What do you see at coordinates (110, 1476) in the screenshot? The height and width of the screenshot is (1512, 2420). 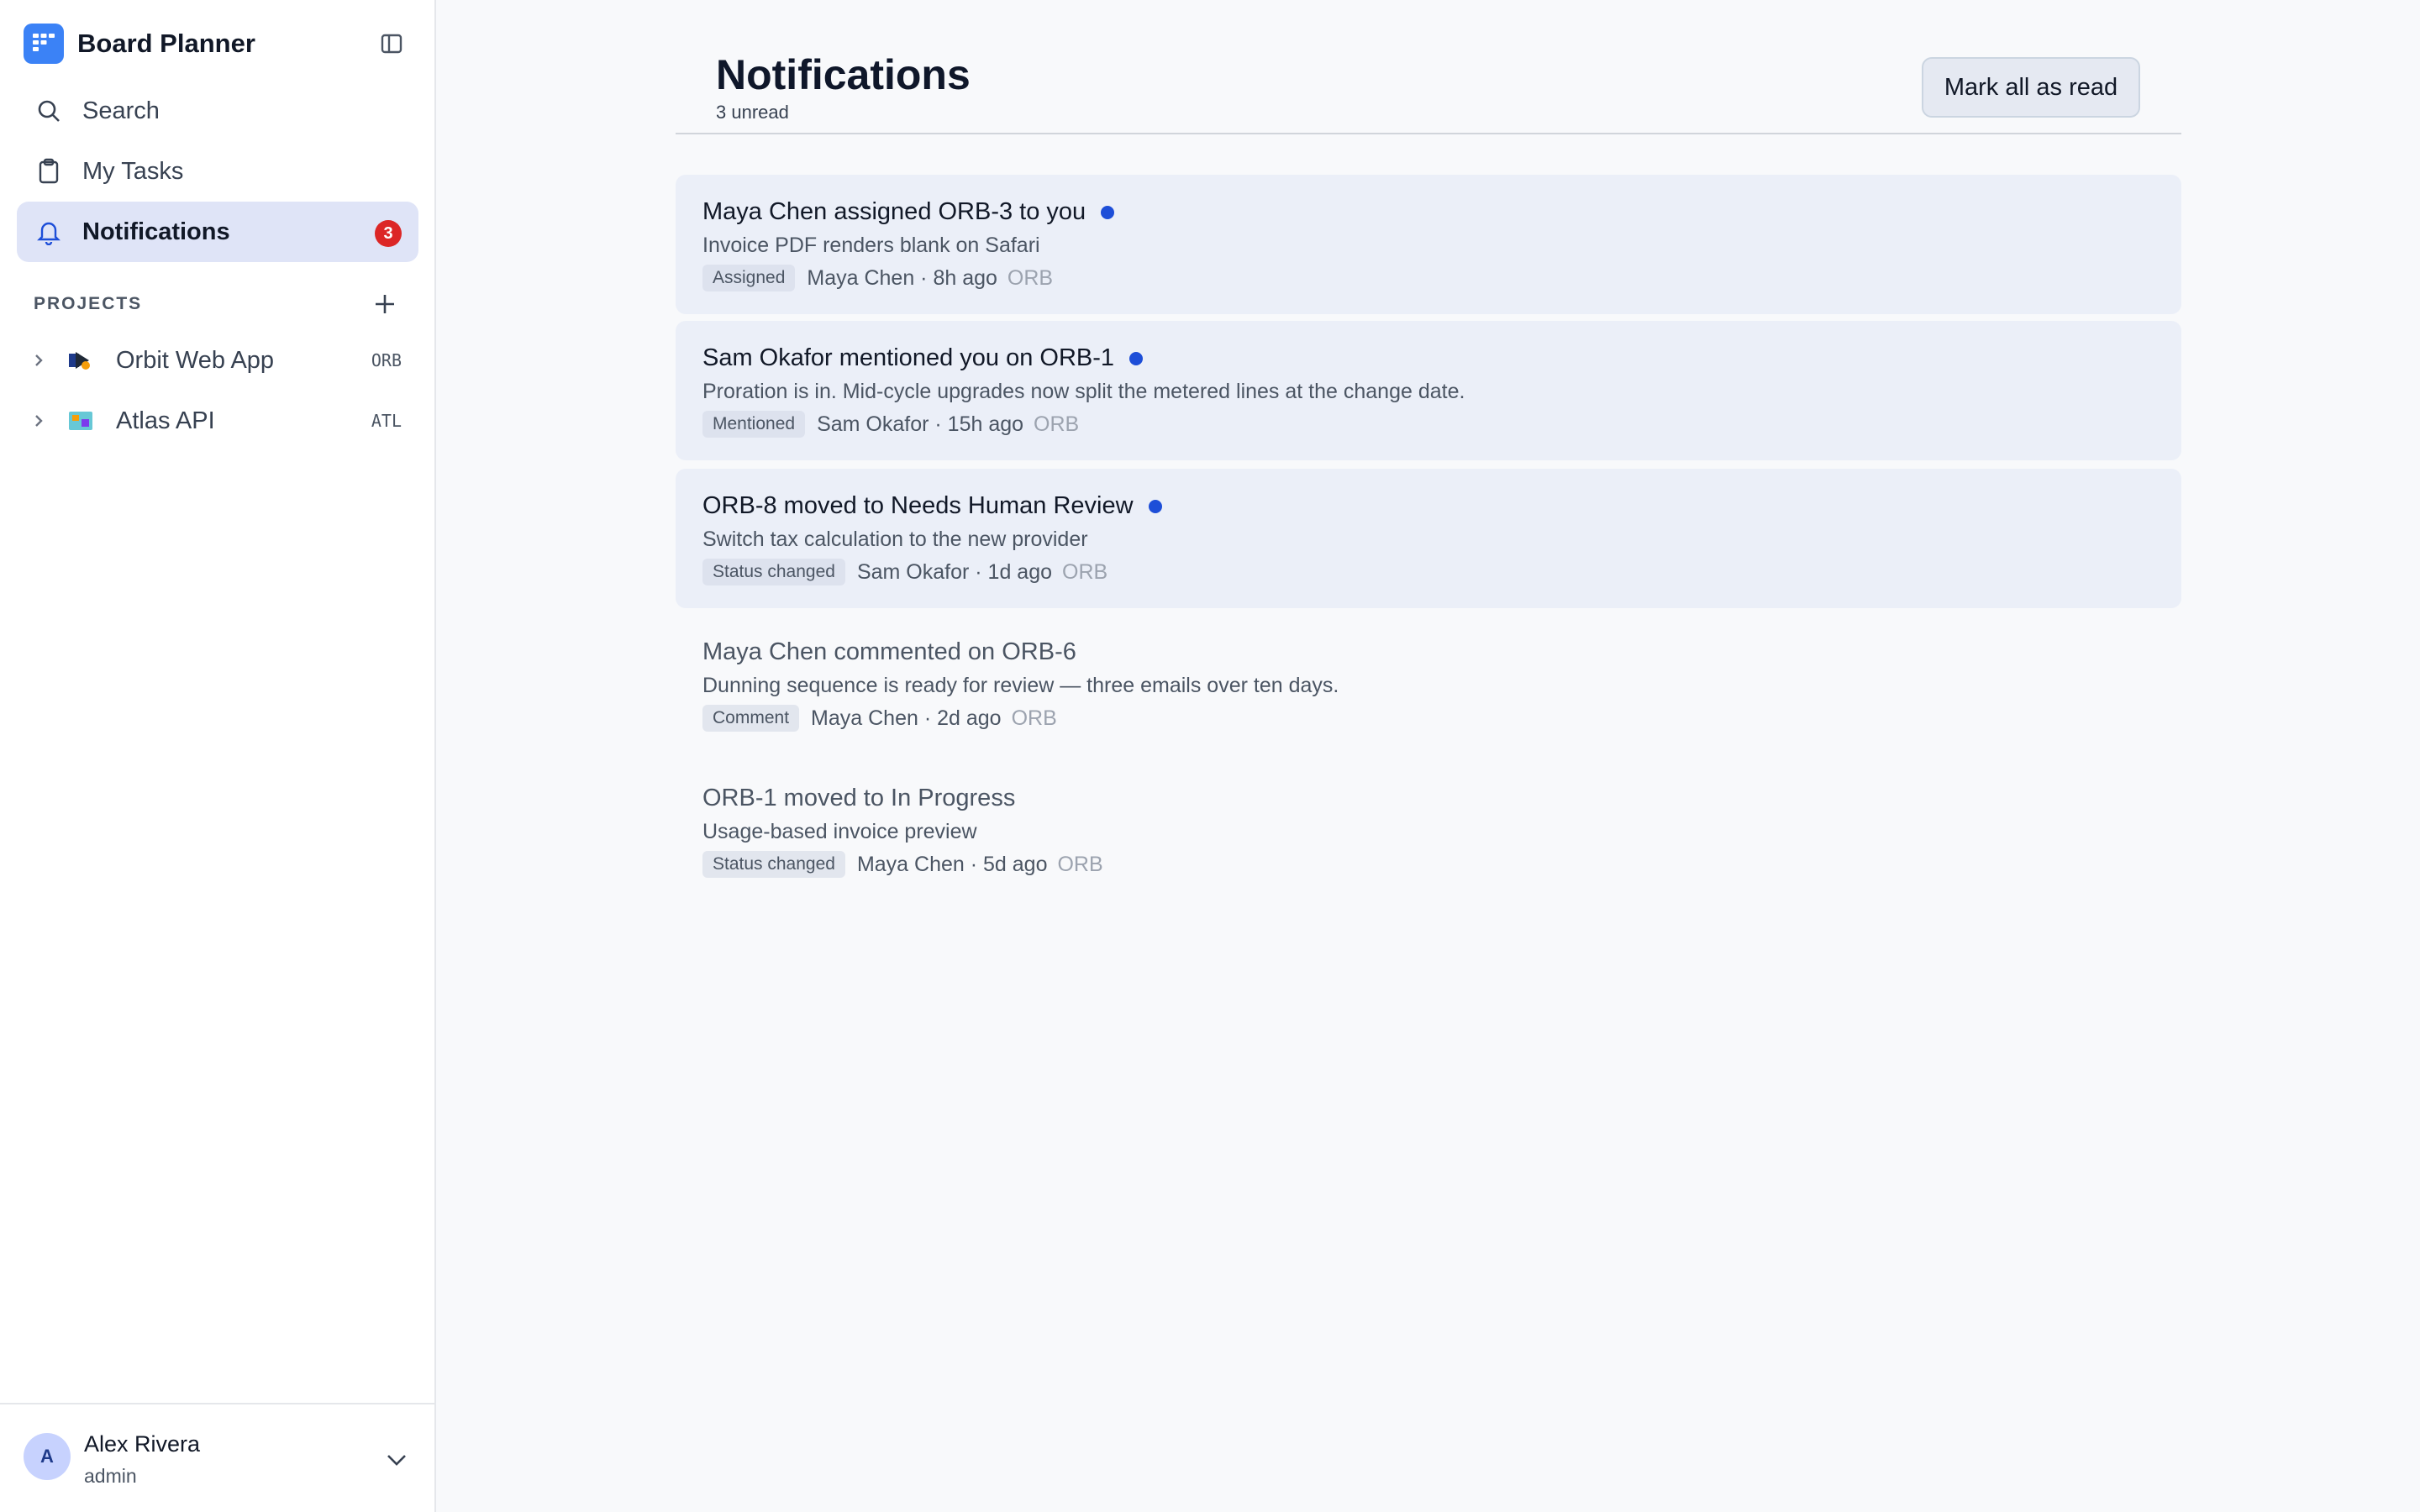 I see `user-role: admin` at bounding box center [110, 1476].